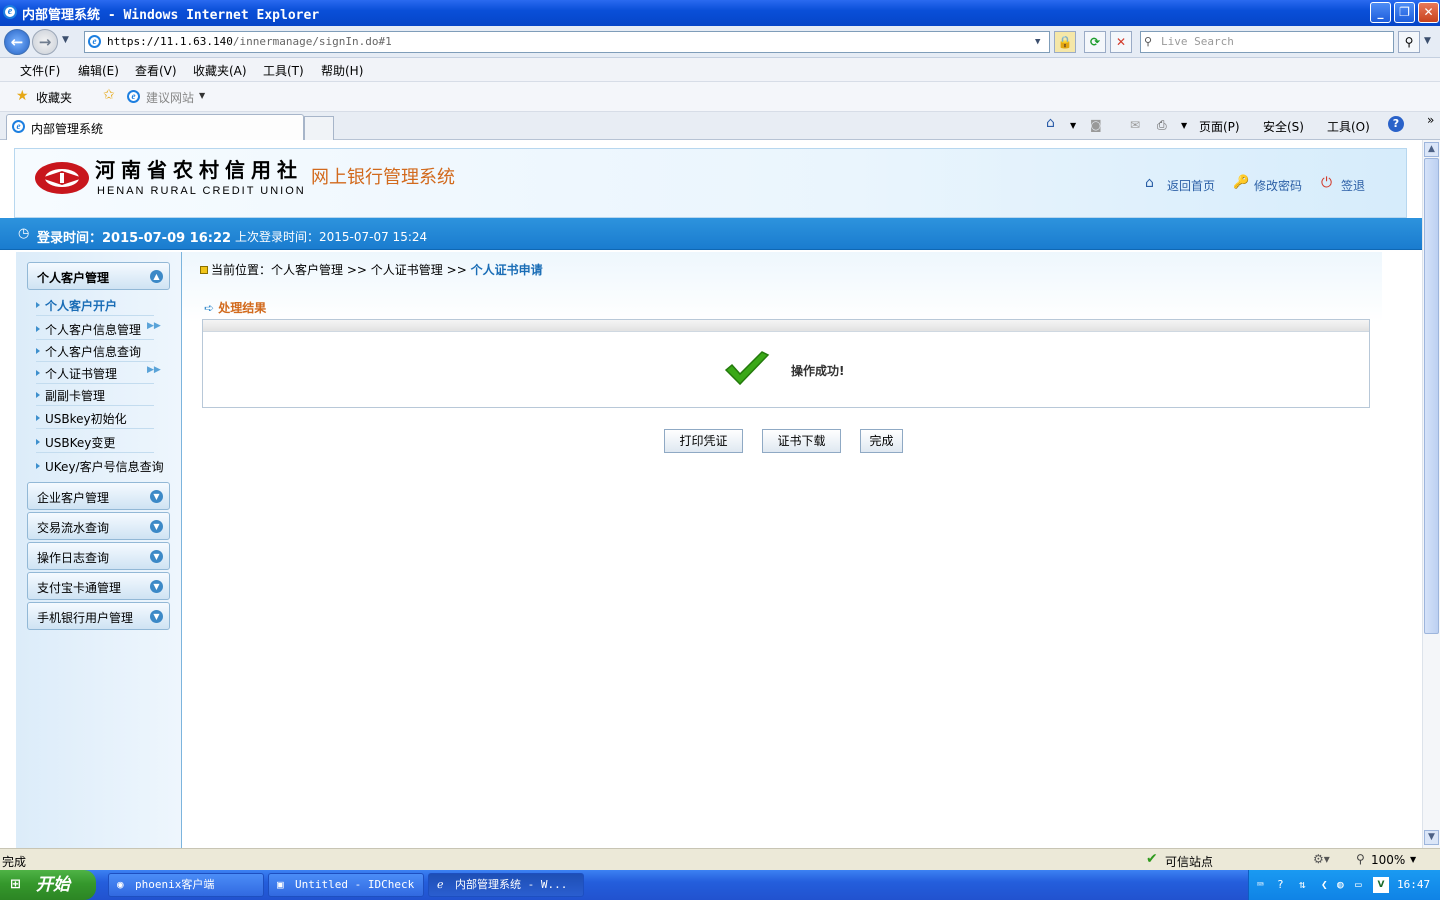  Describe the element at coordinates (307, 270) in the screenshot. I see `breadcrumb-level-1: 个人客户管理` at that location.